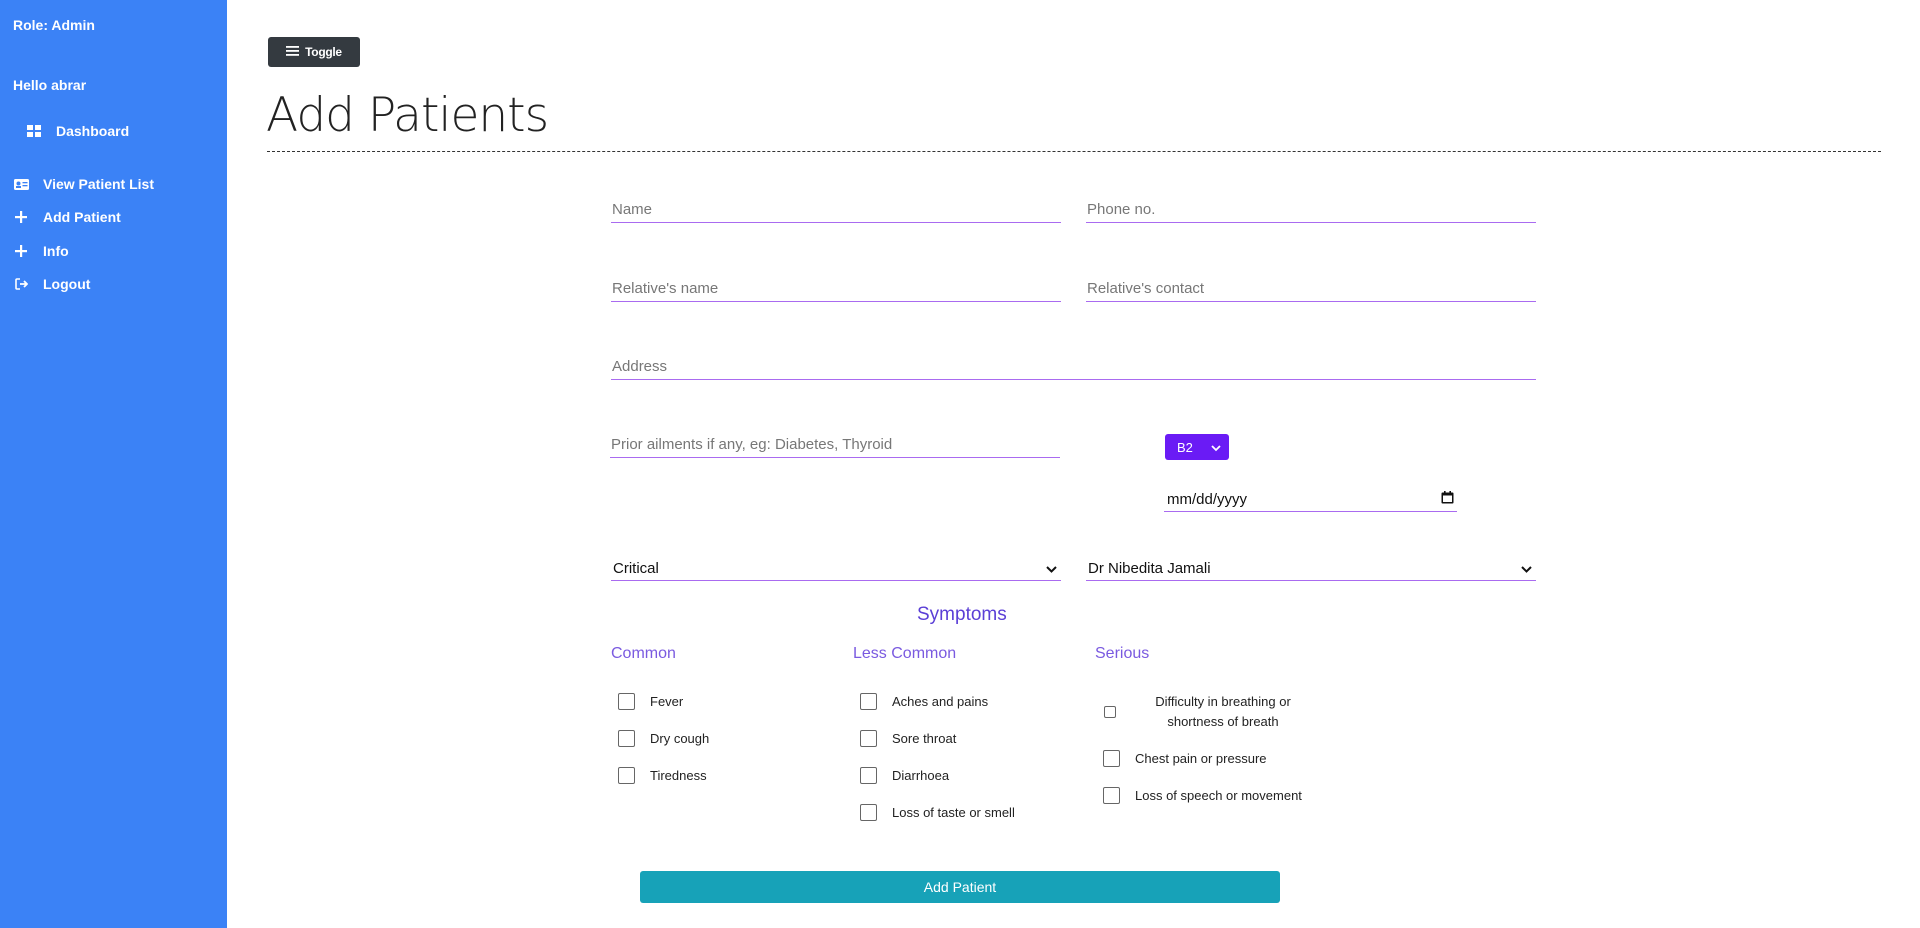 The height and width of the screenshot is (928, 1920). Describe the element at coordinates (835, 445) in the screenshot. I see `prior-ailments-input` at that location.